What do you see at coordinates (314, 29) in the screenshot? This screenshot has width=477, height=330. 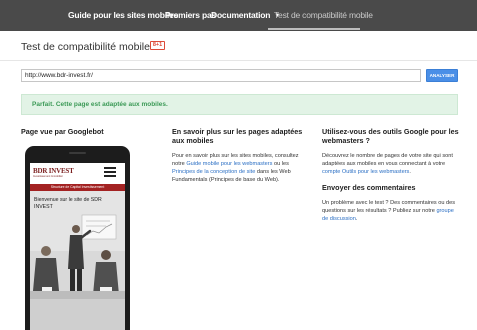 I see `active-tab-indicator` at bounding box center [314, 29].